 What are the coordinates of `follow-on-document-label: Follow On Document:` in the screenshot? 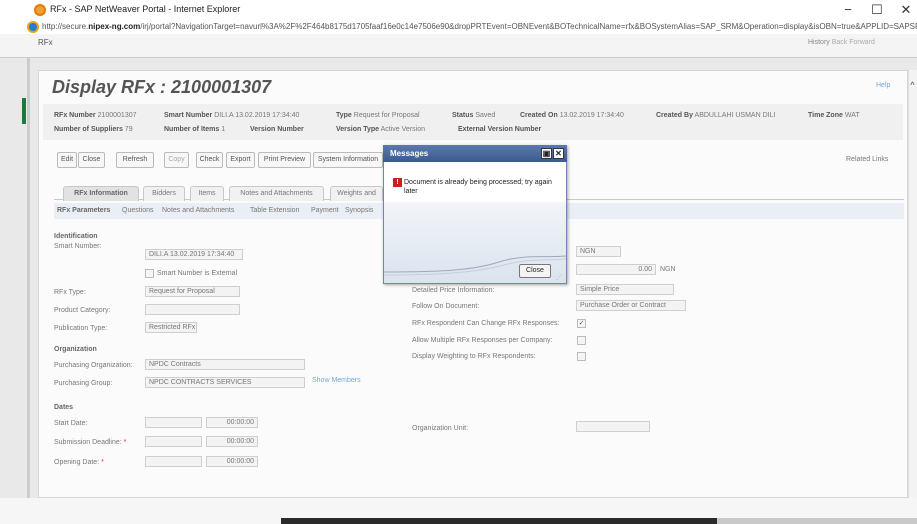 It's located at (446, 306).